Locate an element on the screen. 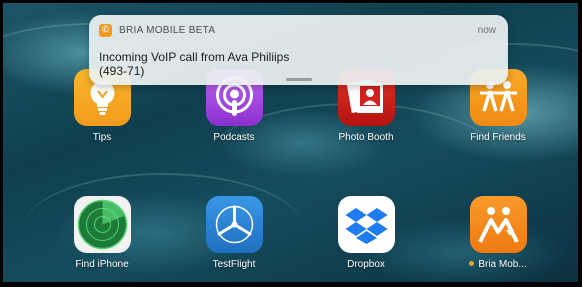  bria-mobile-icon is located at coordinates (498, 224).